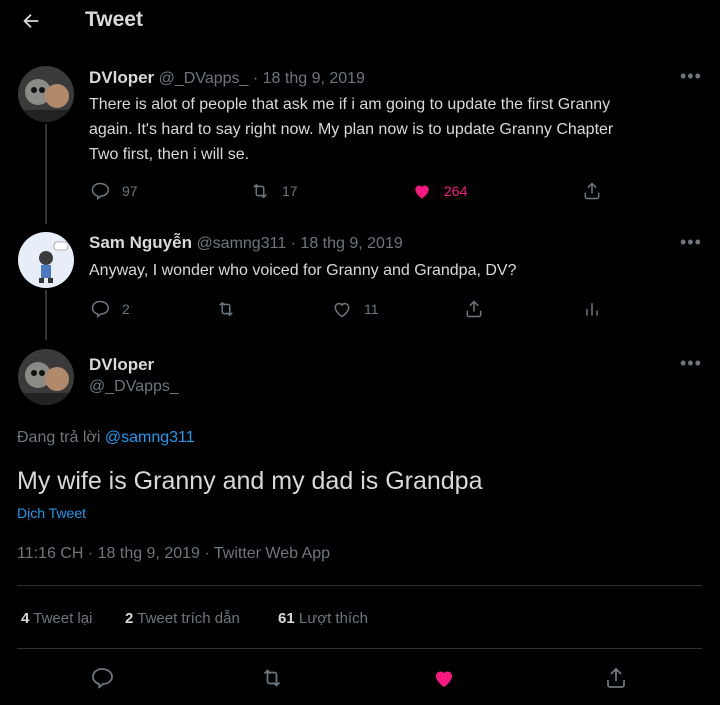  I want to click on replying-to: Đang trả lời @samng311, so click(106, 437).